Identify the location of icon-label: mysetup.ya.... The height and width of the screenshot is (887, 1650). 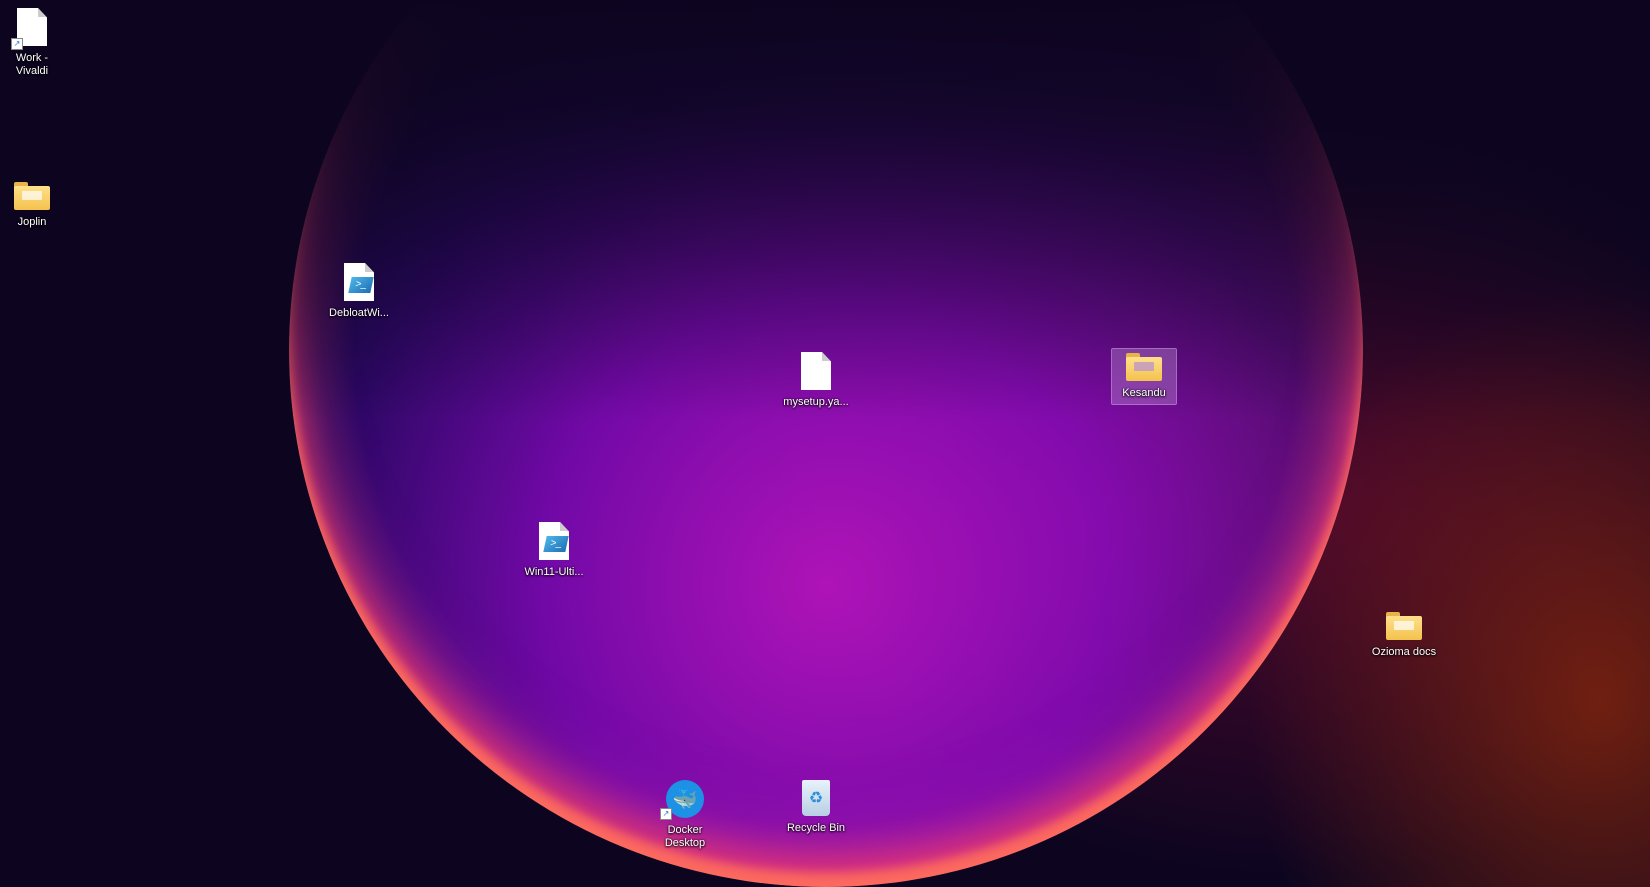
(816, 402).